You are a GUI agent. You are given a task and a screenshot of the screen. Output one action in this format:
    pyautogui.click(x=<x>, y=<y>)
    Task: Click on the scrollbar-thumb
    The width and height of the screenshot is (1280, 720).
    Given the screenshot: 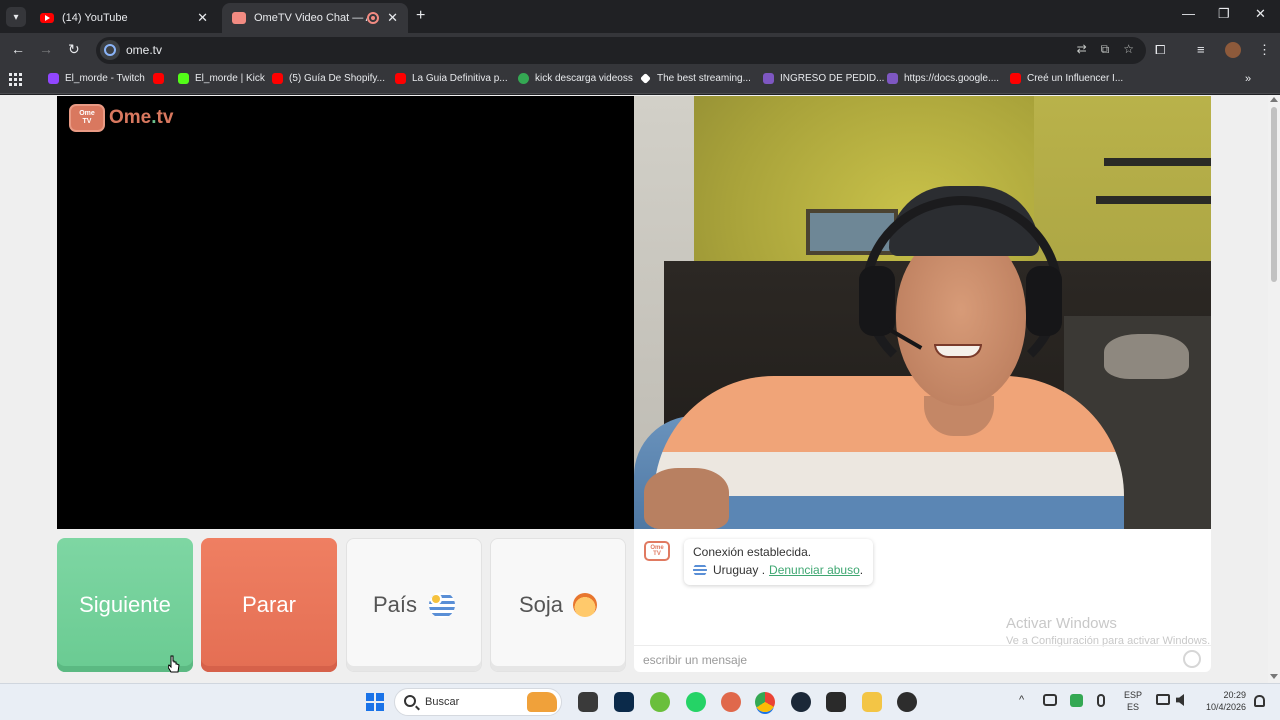 What is the action you would take?
    pyautogui.click(x=1274, y=194)
    